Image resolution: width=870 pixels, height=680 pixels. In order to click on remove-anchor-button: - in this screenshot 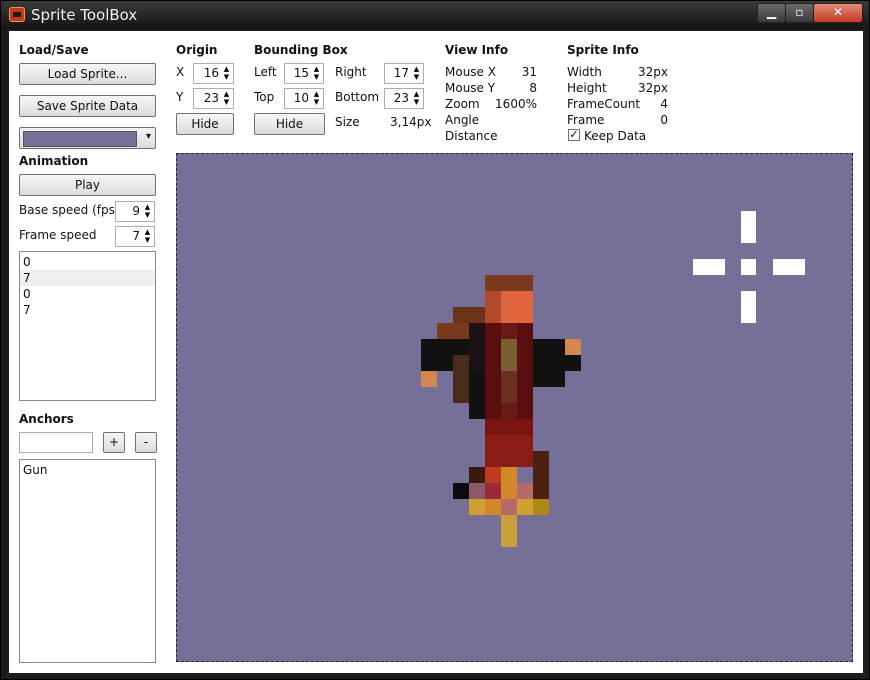, I will do `click(146, 442)`.